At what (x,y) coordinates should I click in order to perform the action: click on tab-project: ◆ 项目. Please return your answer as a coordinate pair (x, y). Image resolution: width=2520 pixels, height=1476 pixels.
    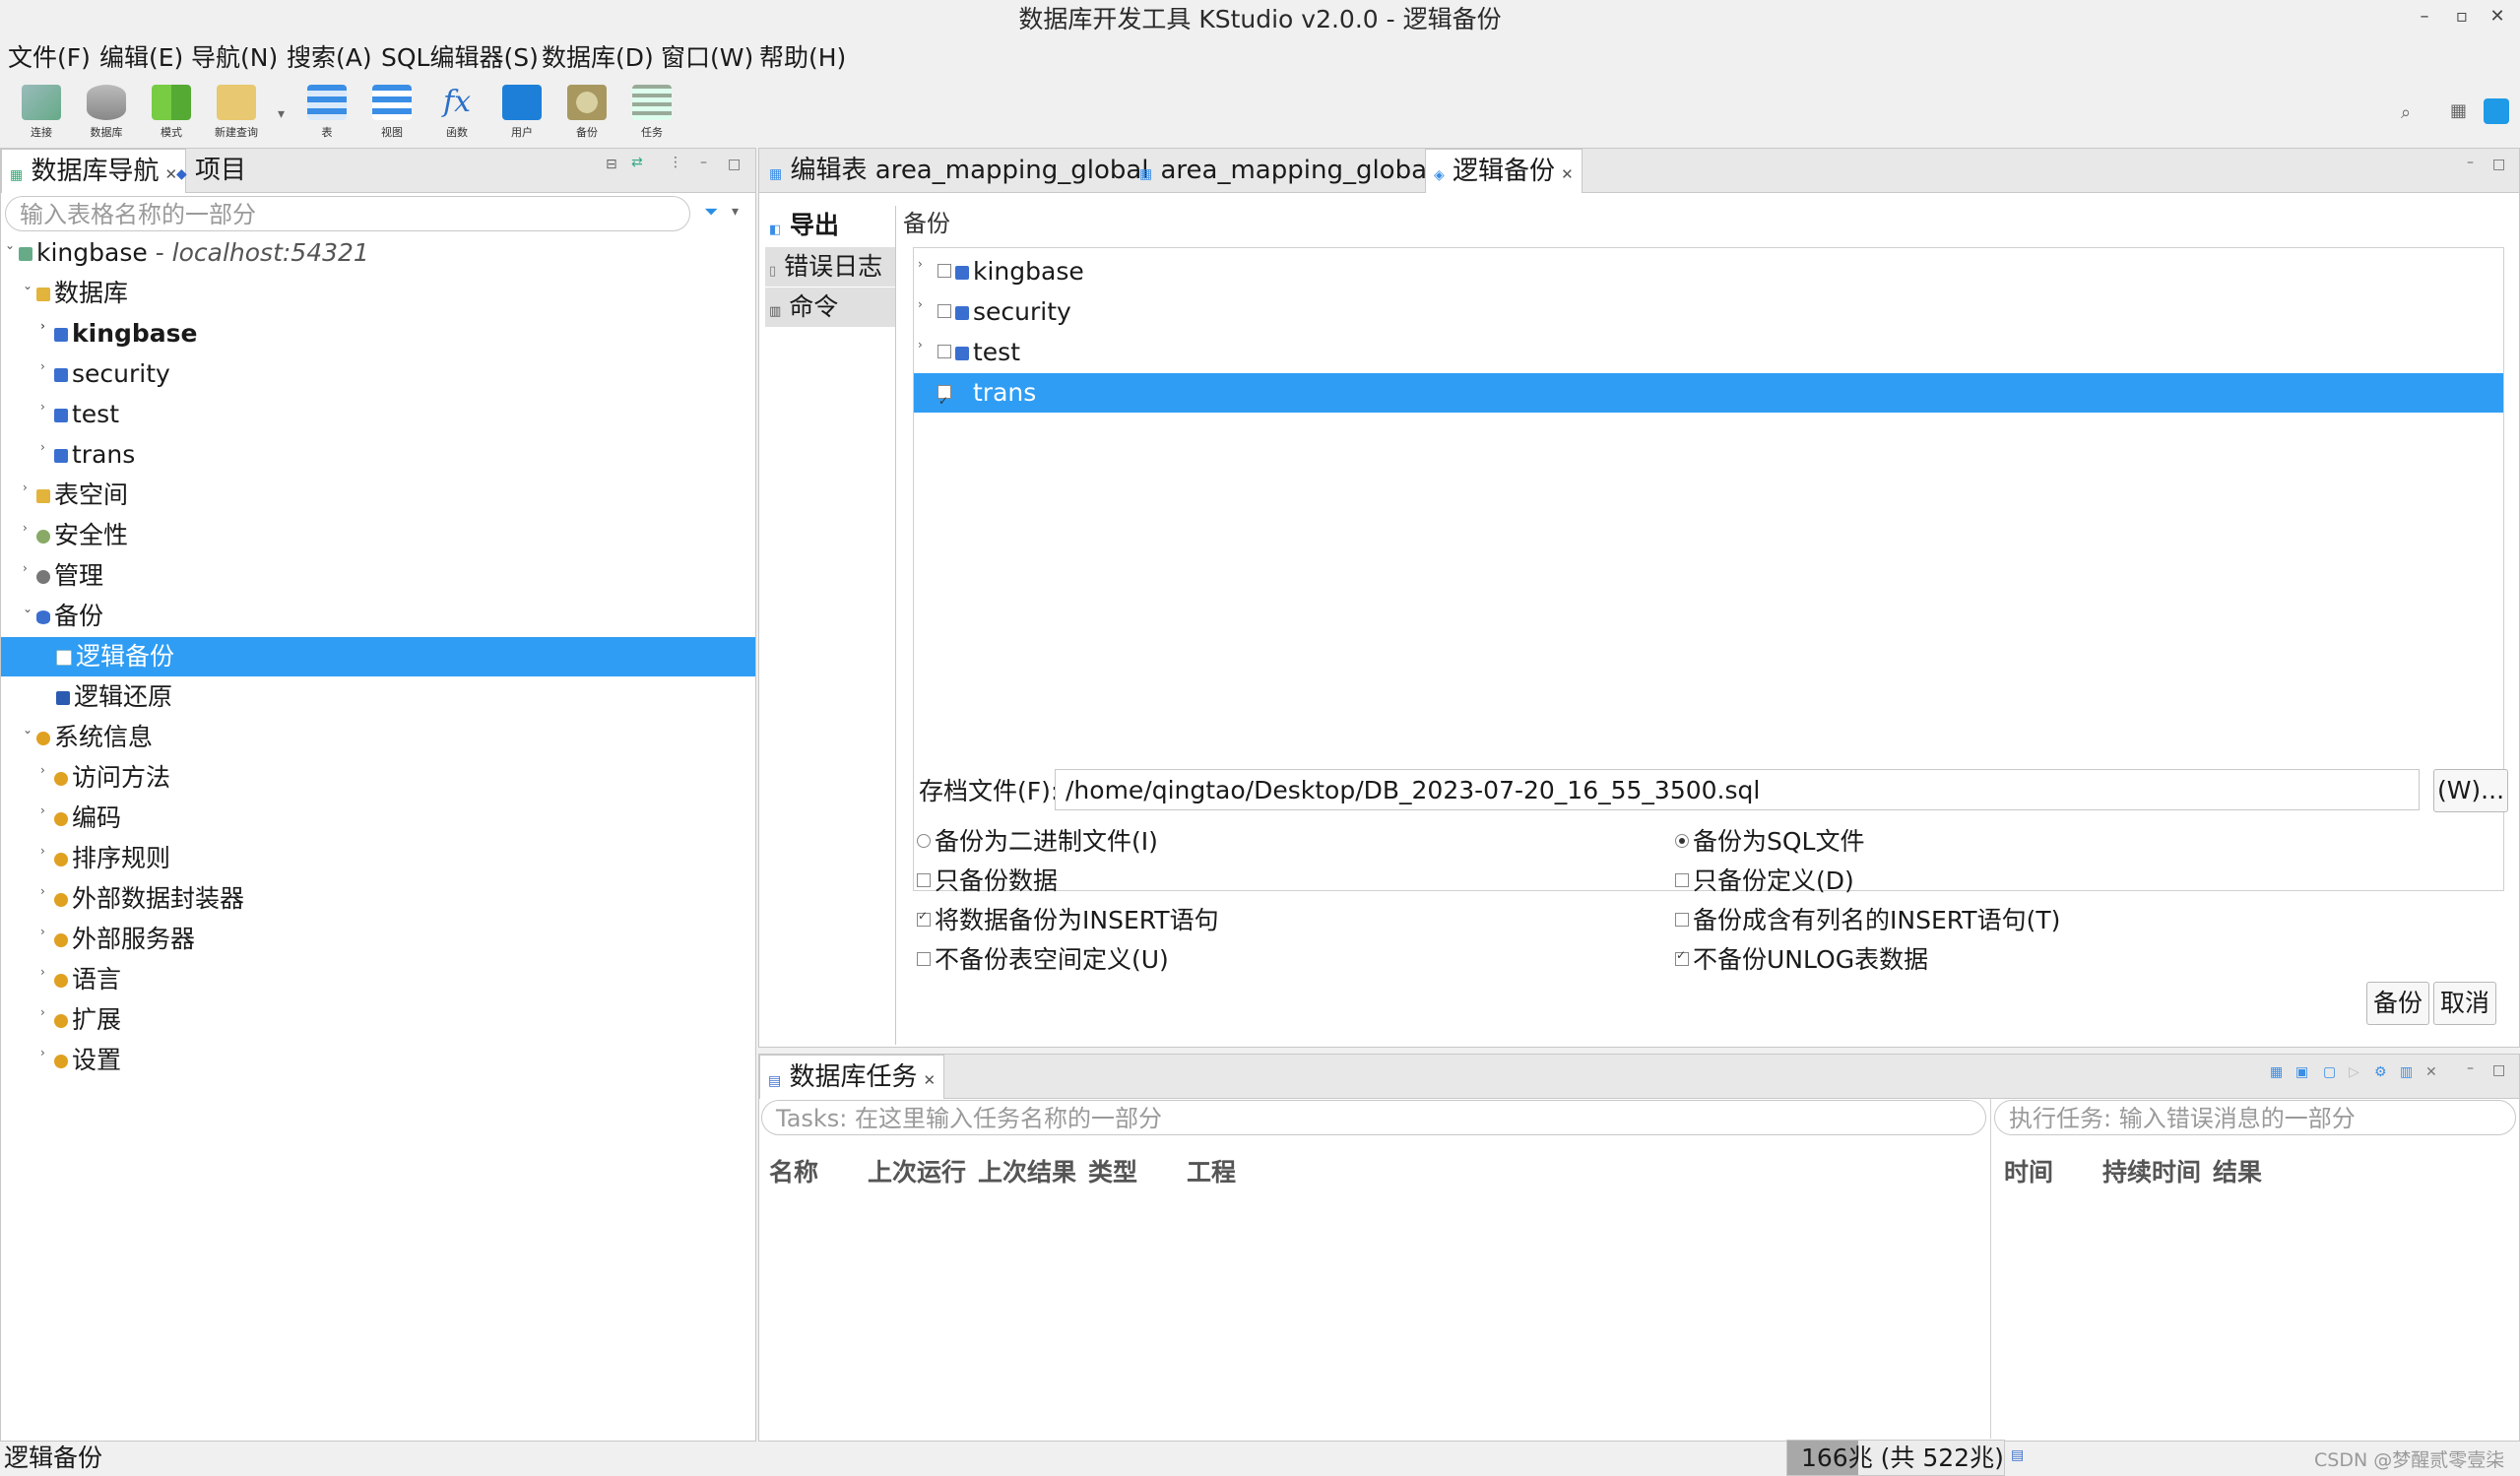
    Looking at the image, I should click on (211, 170).